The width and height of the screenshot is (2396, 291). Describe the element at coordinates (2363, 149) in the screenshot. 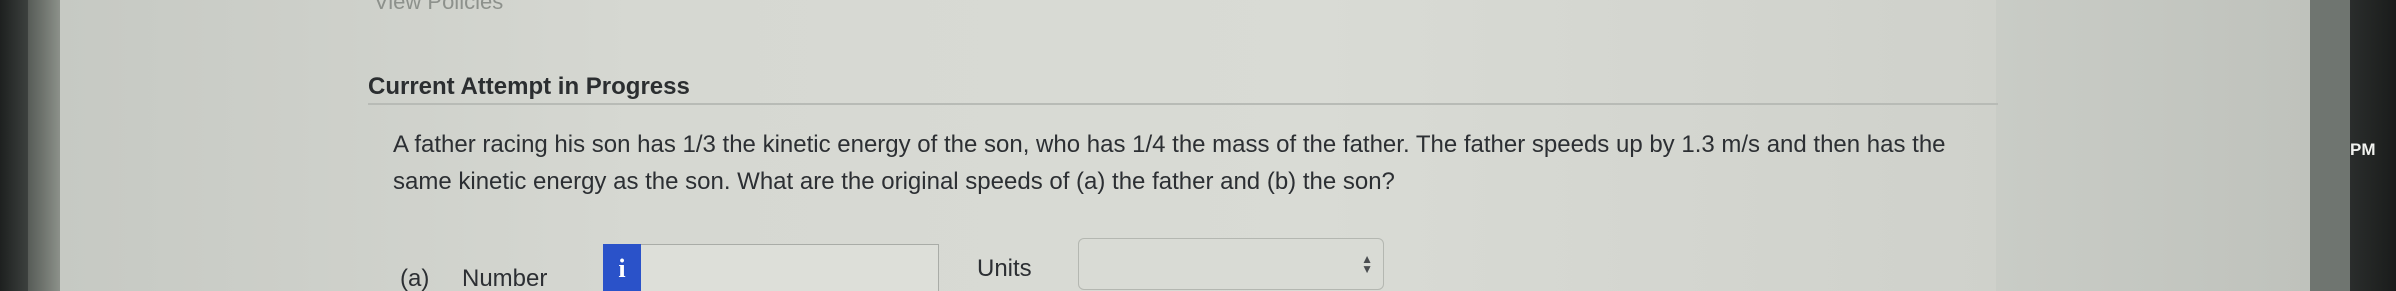

I see `clock-pm-label: PM` at that location.